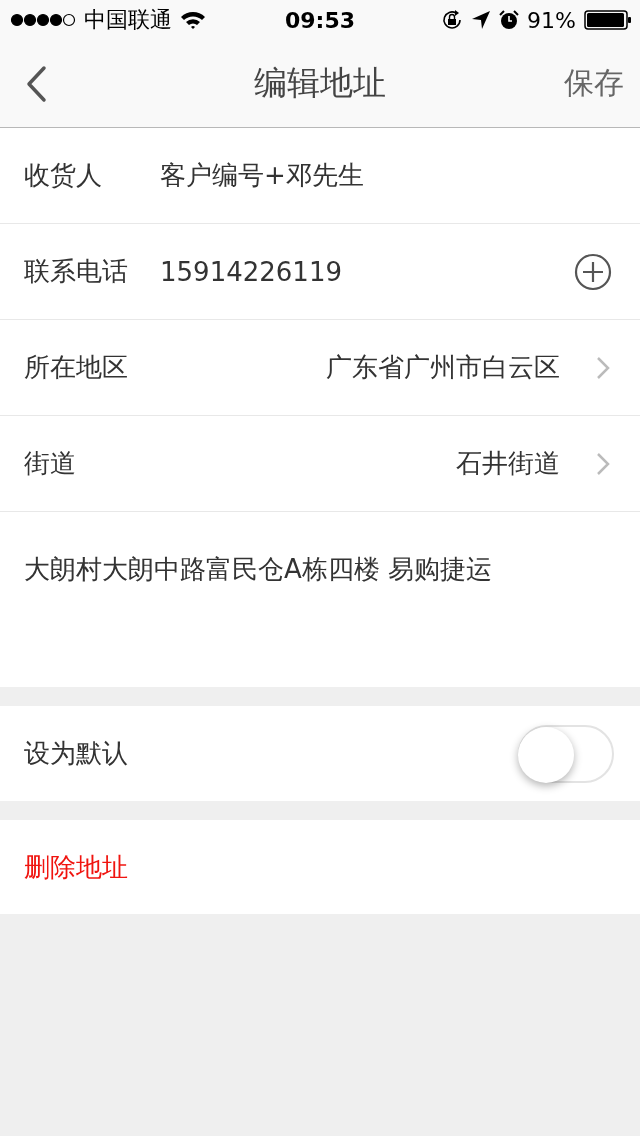 Image resolution: width=640 pixels, height=1136 pixels. Describe the element at coordinates (481, 20) in the screenshot. I see `location-arrow-icon` at that location.